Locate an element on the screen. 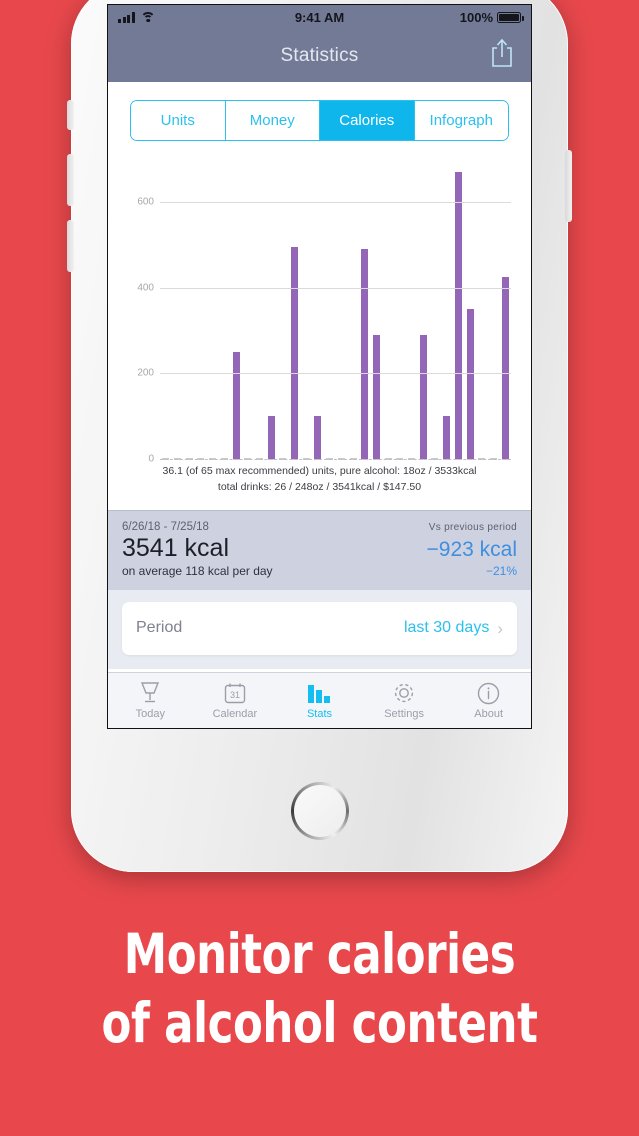 This screenshot has width=639, height=1136. volume-up-button is located at coordinates (70, 180).